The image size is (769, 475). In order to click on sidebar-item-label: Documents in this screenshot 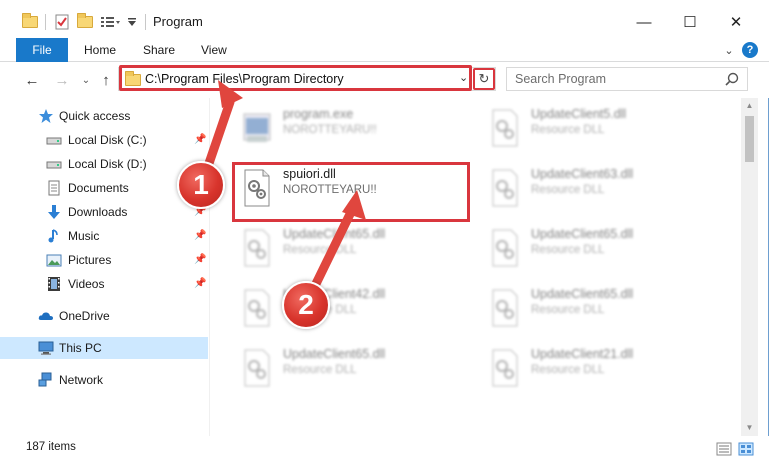, I will do `click(98, 188)`.